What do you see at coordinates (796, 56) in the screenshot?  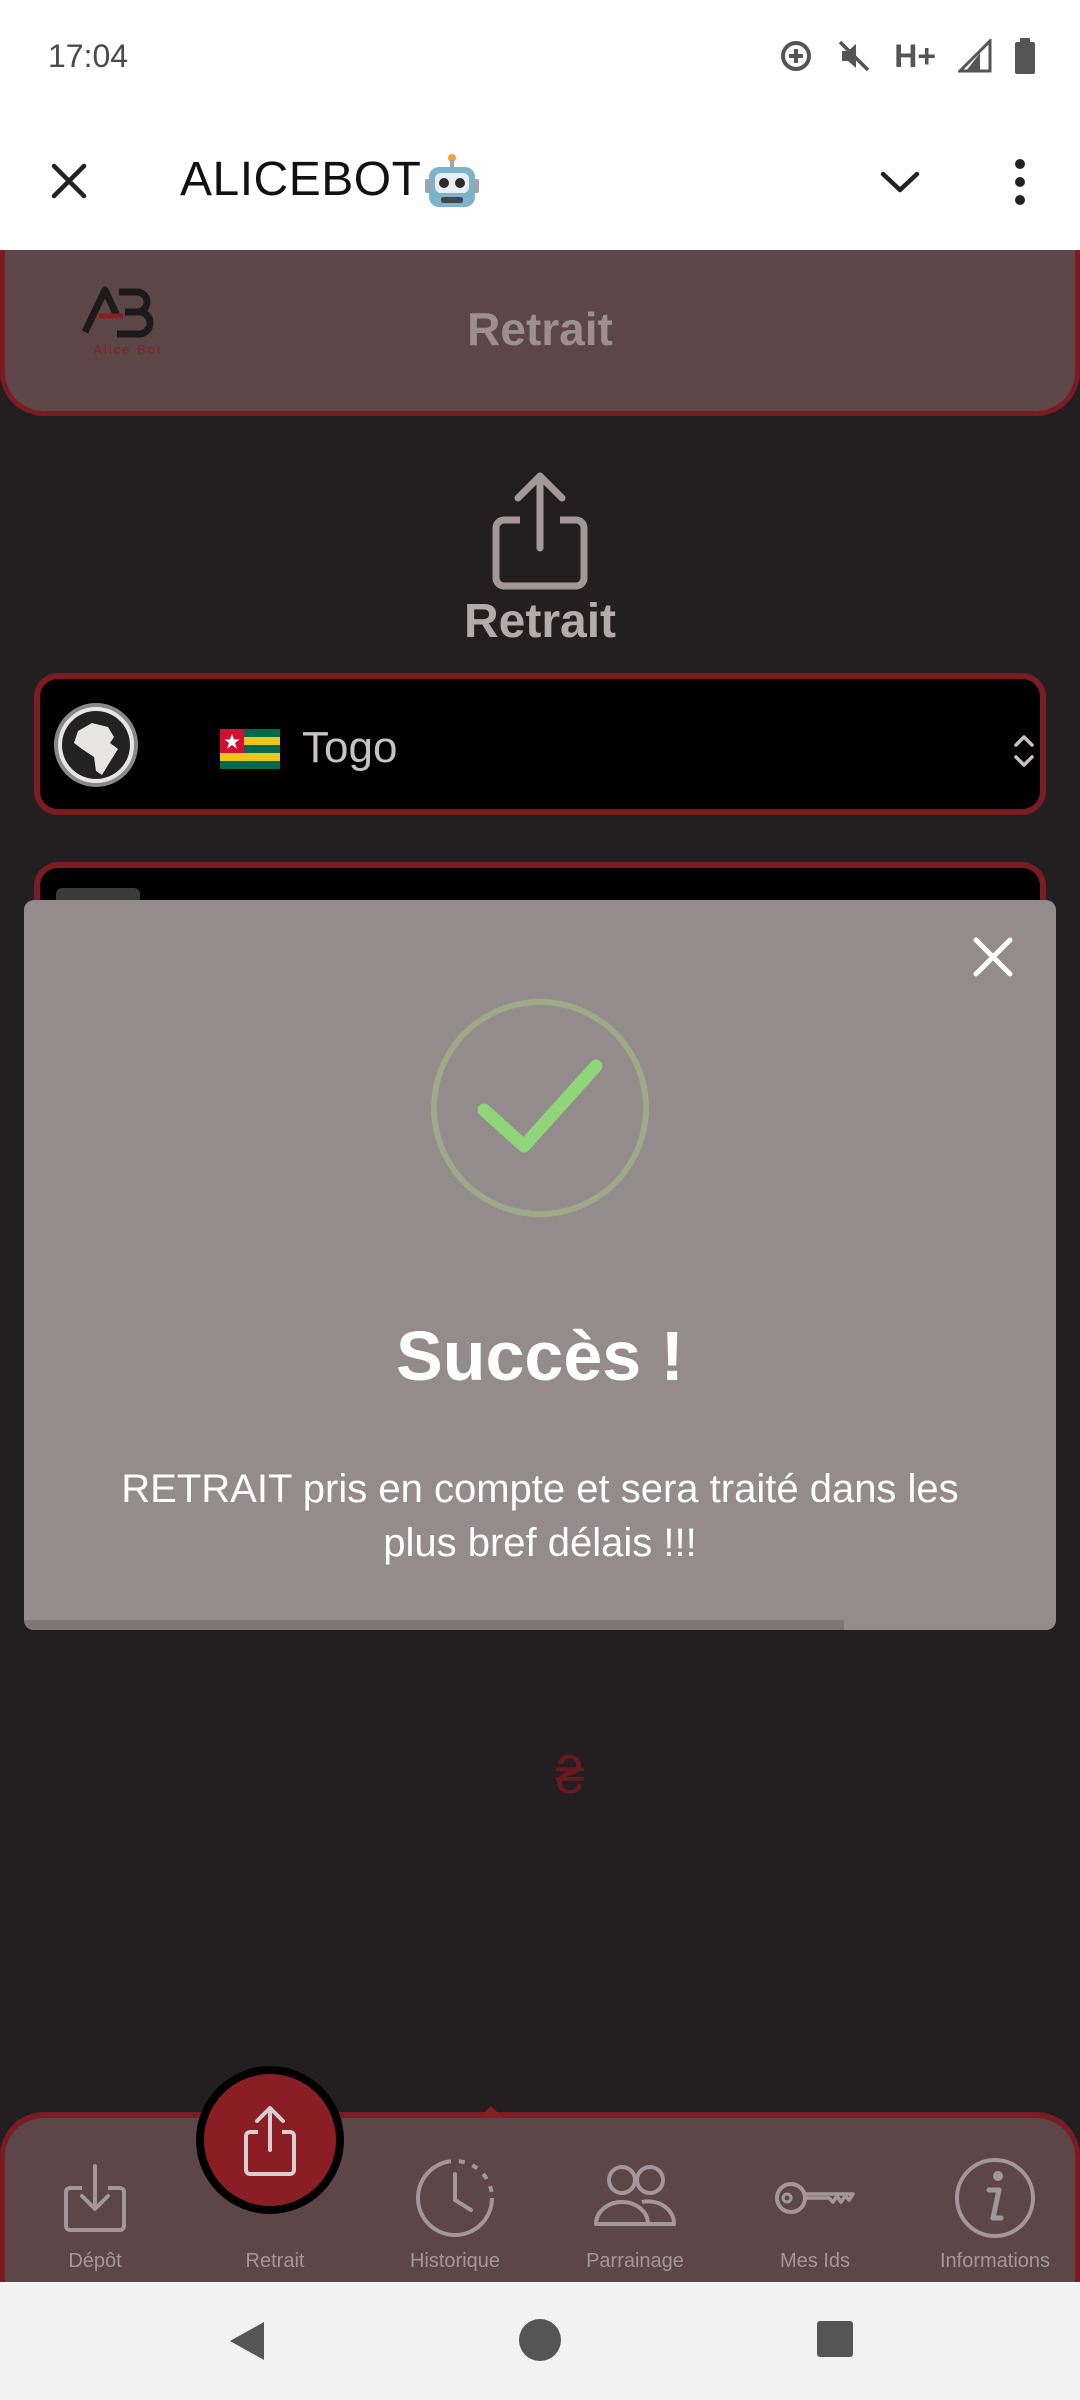 I see `data-saver-icon` at bounding box center [796, 56].